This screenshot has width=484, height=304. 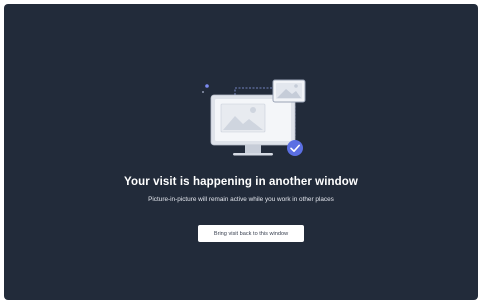 I want to click on pip-window-icon, so click(x=289, y=91).